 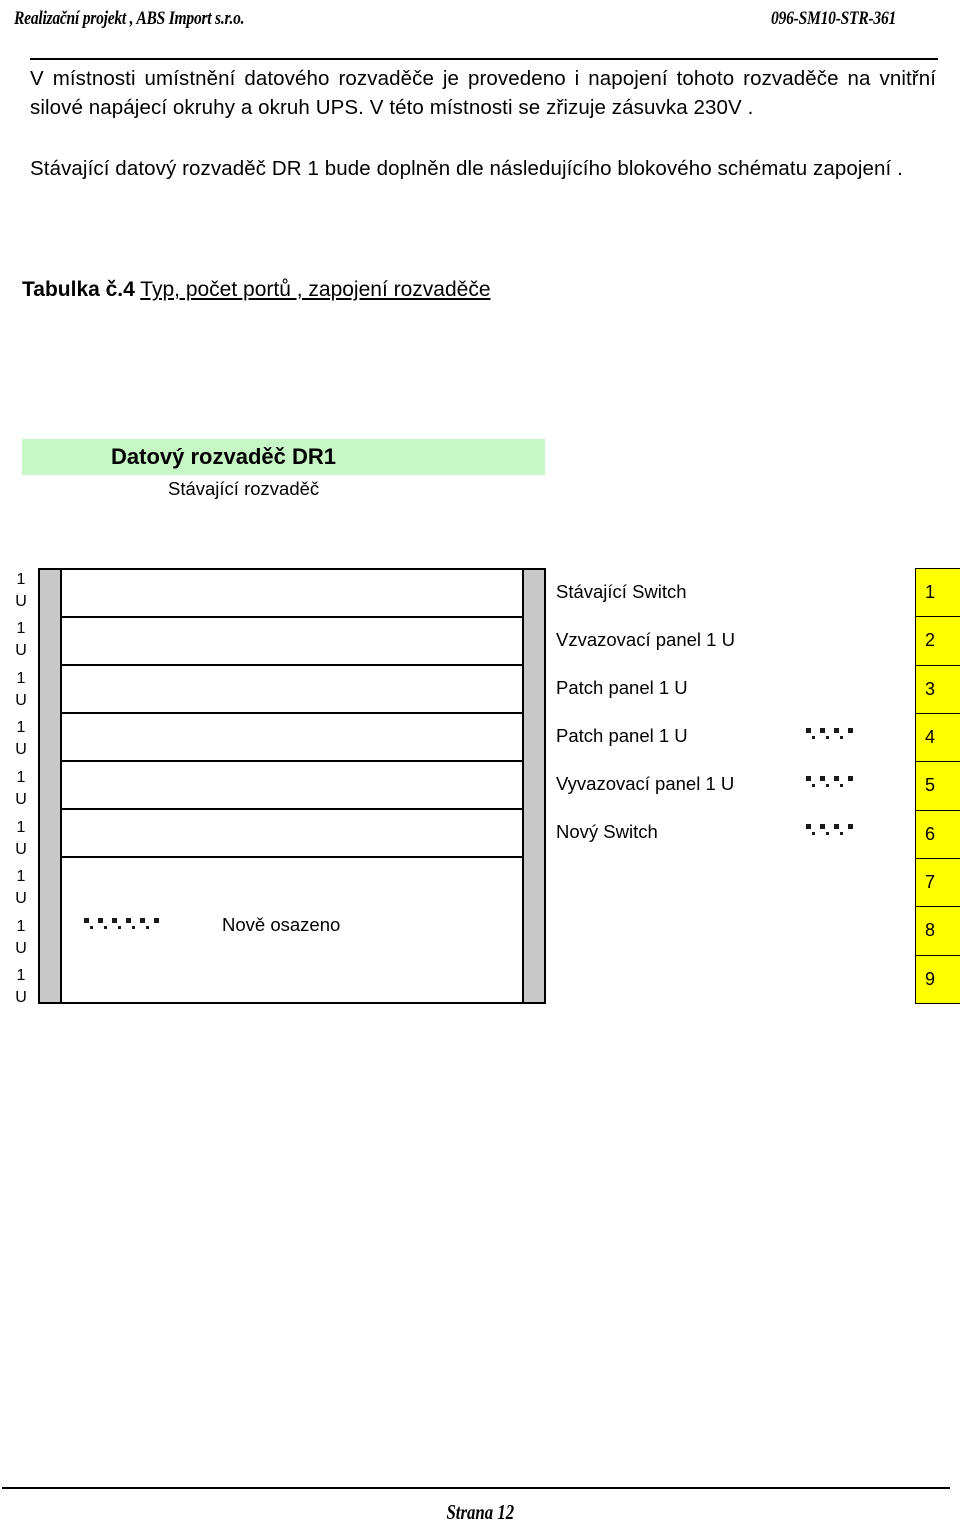 I want to click on device-row: Stávající Switch, so click(x=726, y=592).